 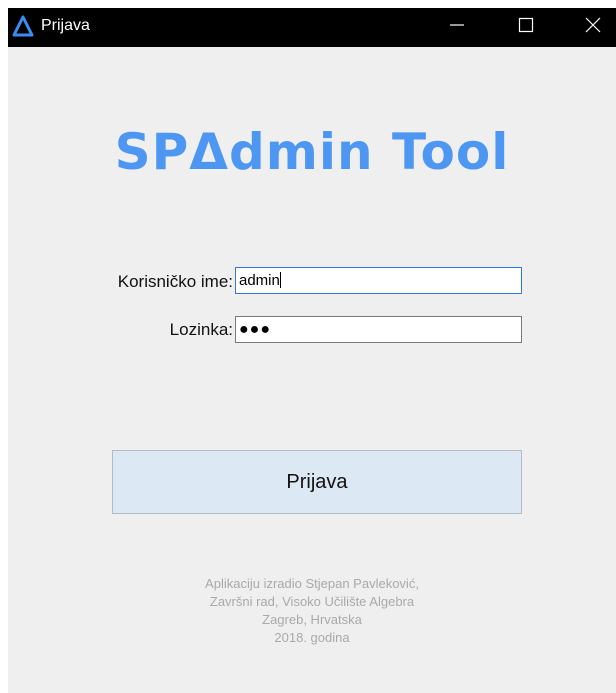 I want to click on minimize-icon, so click(x=457, y=27).